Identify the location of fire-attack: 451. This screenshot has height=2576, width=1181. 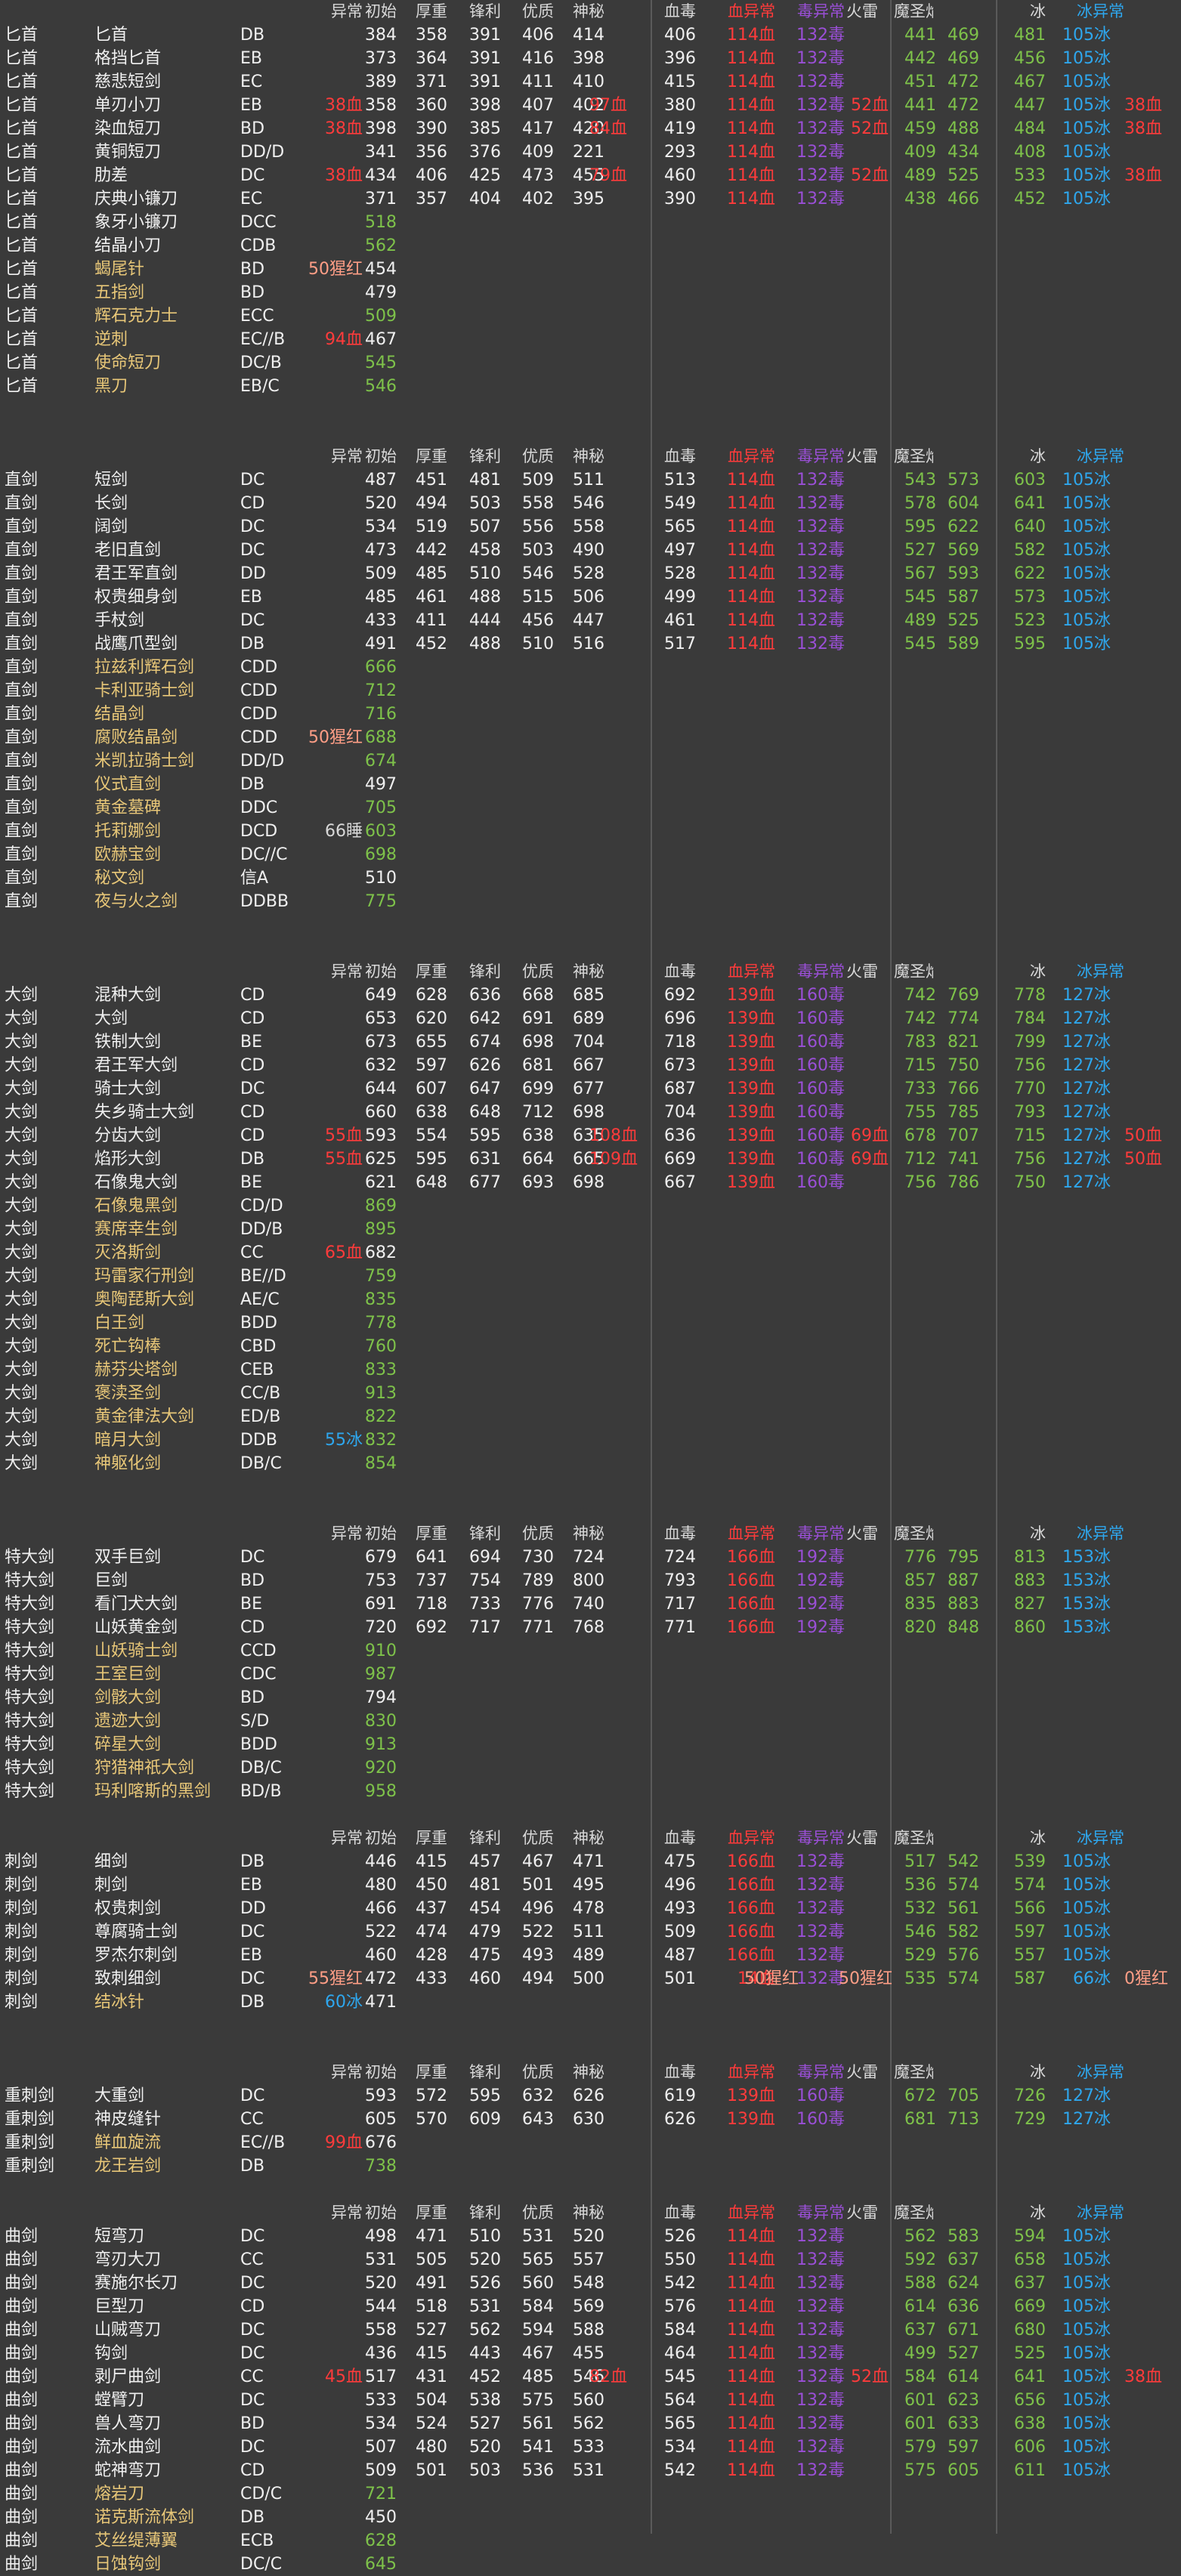
(920, 82).